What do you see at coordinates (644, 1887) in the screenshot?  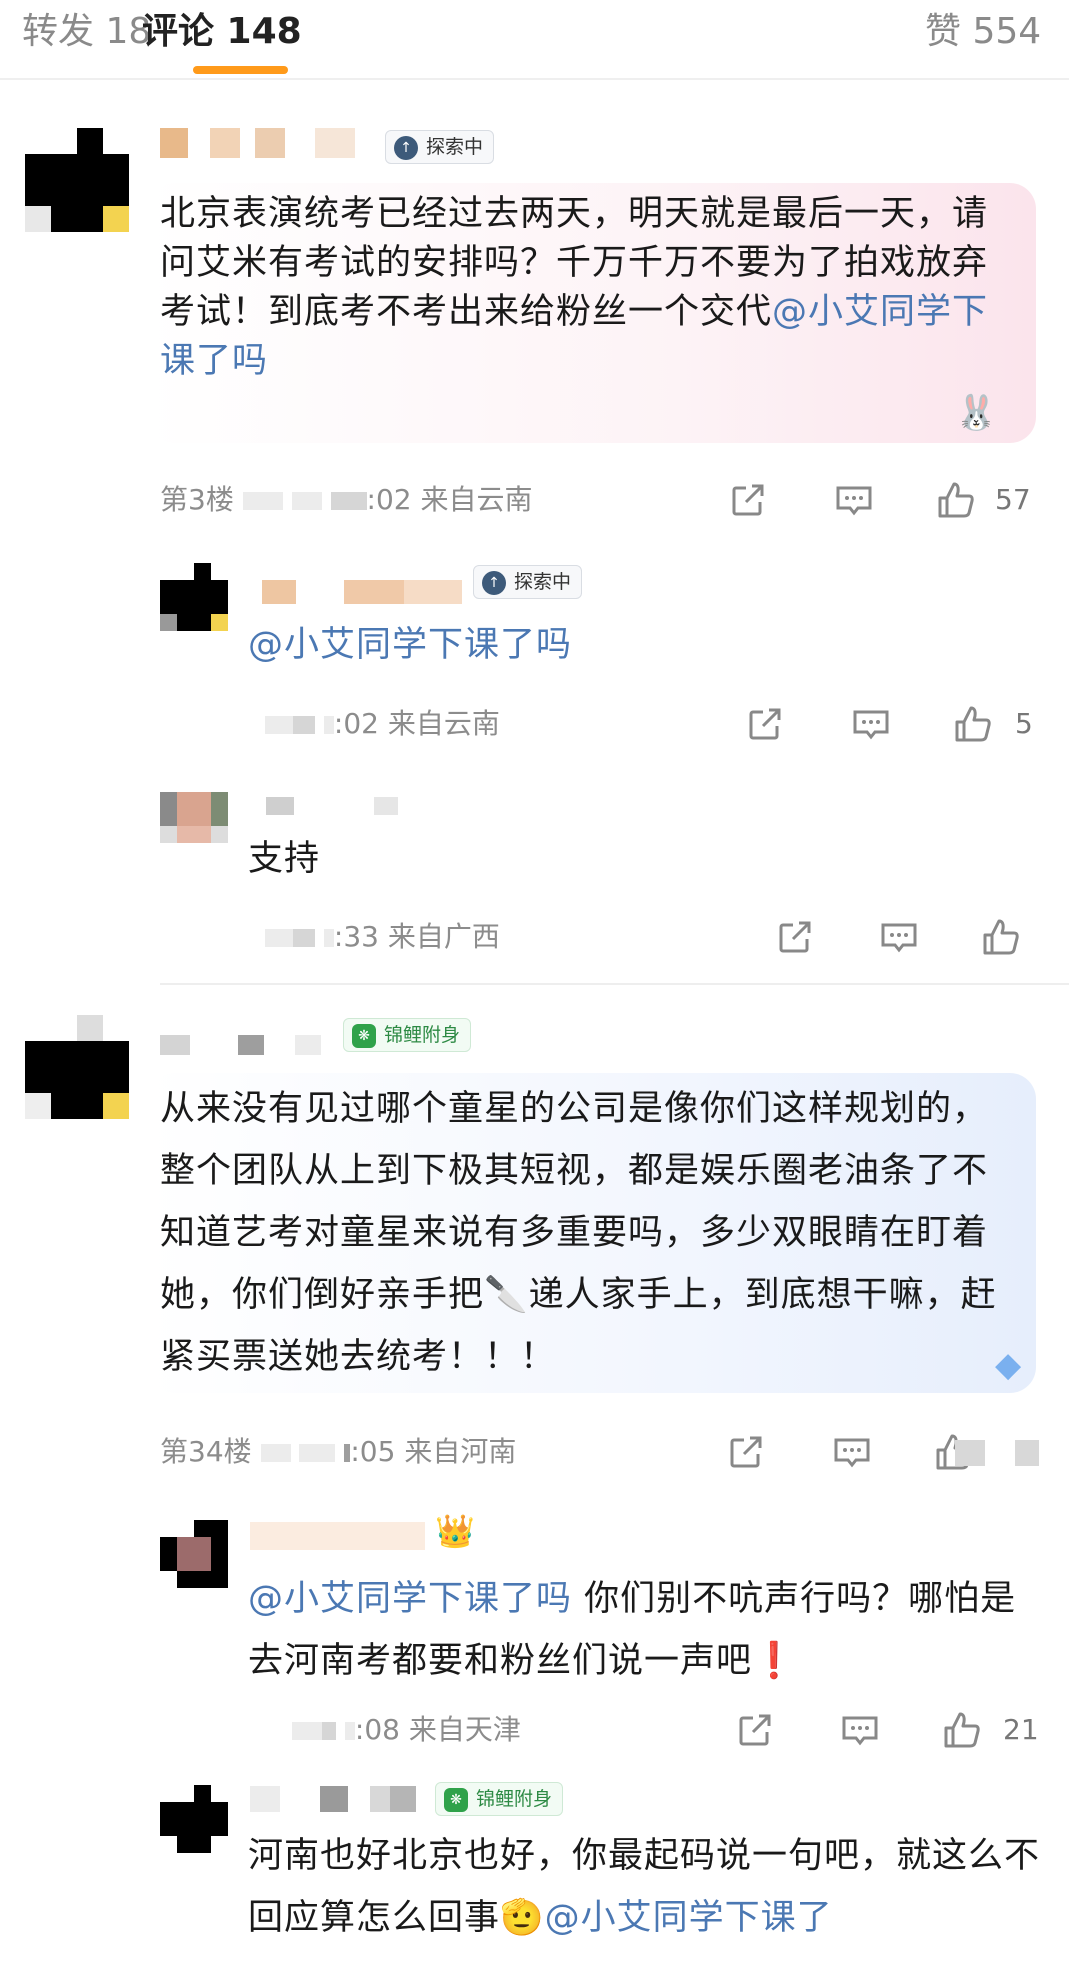 I see `reply-text: 河南也好北京也好，你最起码说一句吧，就这么不回应算怎么回事🫡@小艾同学下课了` at bounding box center [644, 1887].